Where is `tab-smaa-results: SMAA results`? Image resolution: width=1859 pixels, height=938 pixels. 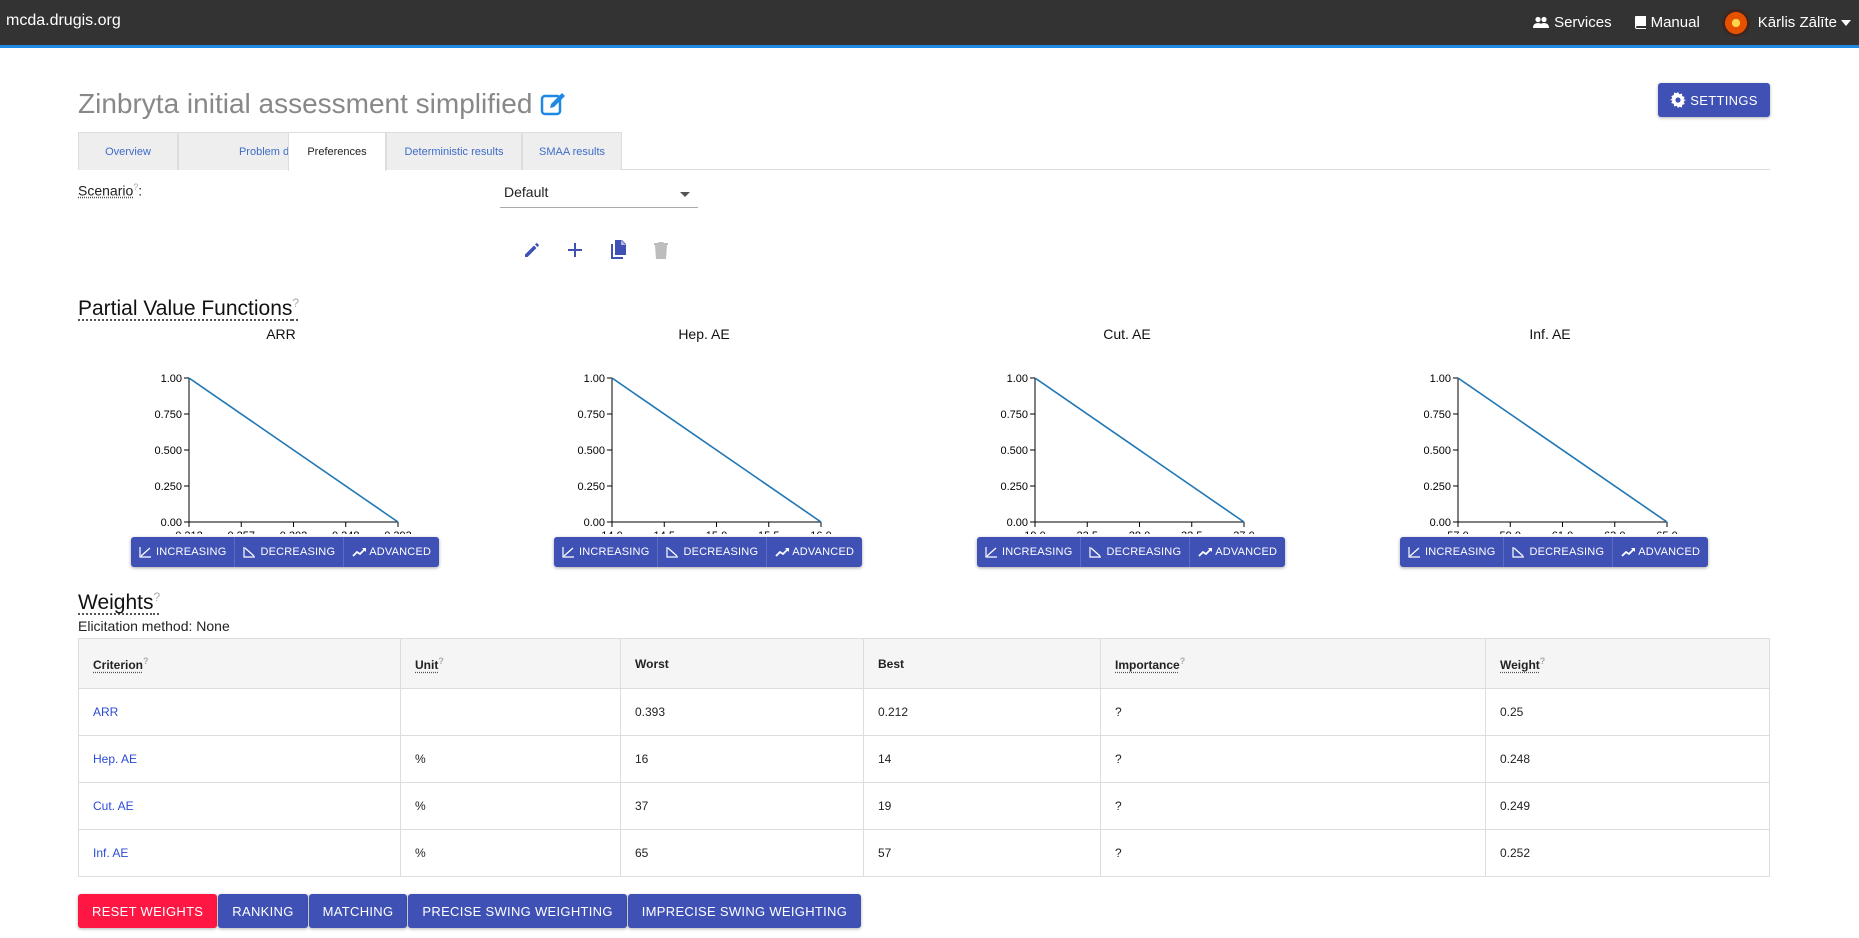
tab-smaa-results: SMAA results is located at coordinates (572, 151).